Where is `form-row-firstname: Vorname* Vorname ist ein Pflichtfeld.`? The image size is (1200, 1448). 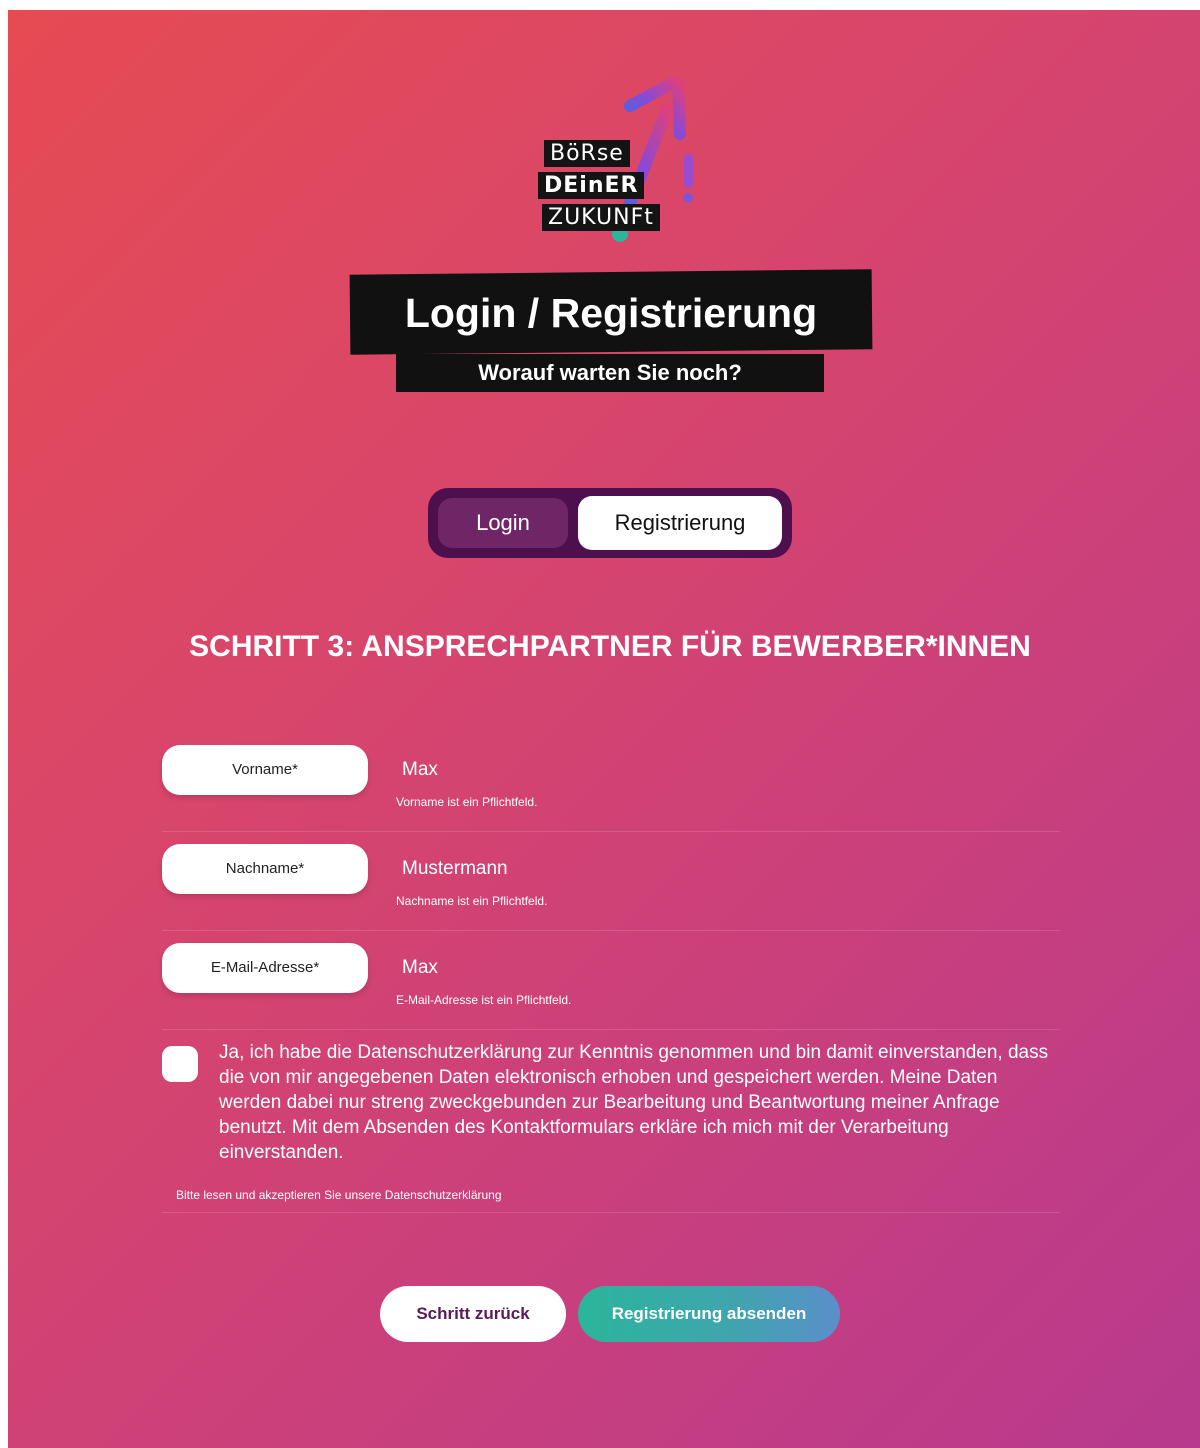
form-row-firstname: Vorname* Vorname ist ein Pflichtfeld. is located at coordinates (611, 788).